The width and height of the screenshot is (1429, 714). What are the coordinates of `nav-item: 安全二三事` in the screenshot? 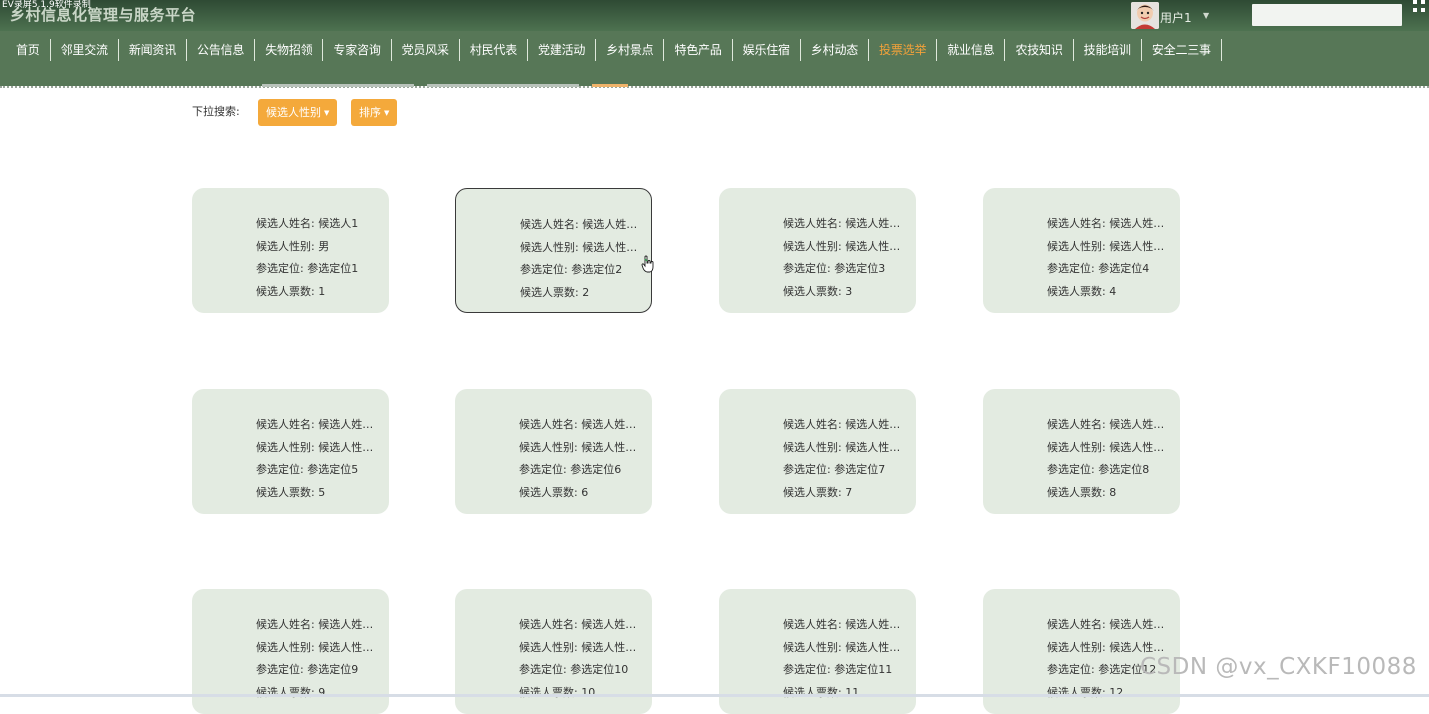 It's located at (1182, 50).